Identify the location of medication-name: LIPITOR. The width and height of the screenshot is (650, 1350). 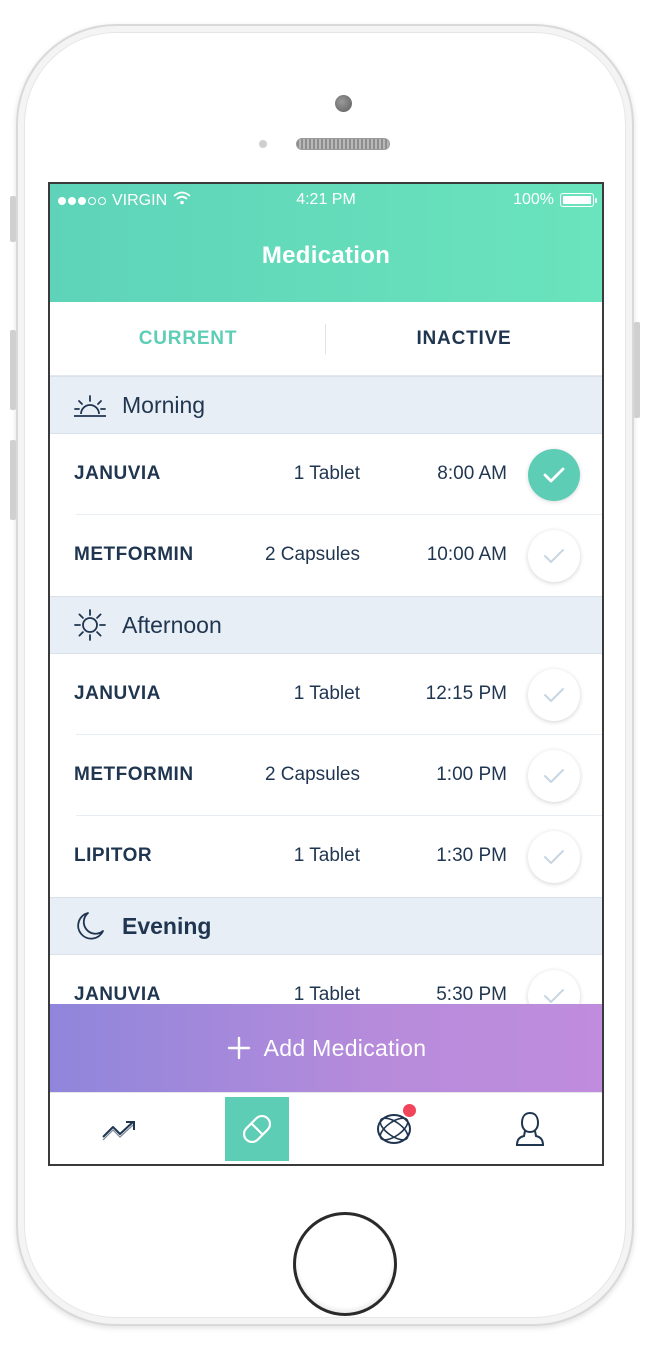
(113, 855).